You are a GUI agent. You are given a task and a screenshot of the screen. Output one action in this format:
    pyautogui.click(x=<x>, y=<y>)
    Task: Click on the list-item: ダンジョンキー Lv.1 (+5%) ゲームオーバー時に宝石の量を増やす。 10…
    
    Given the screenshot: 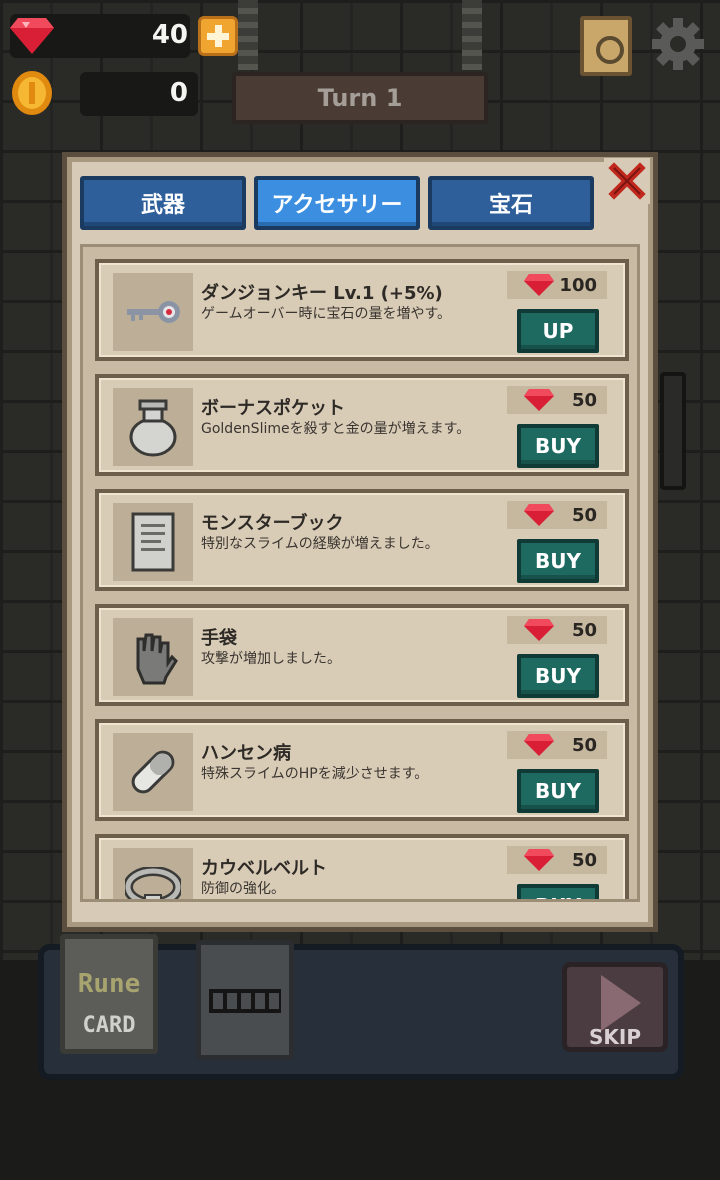 What is the action you would take?
    pyautogui.click(x=362, y=310)
    